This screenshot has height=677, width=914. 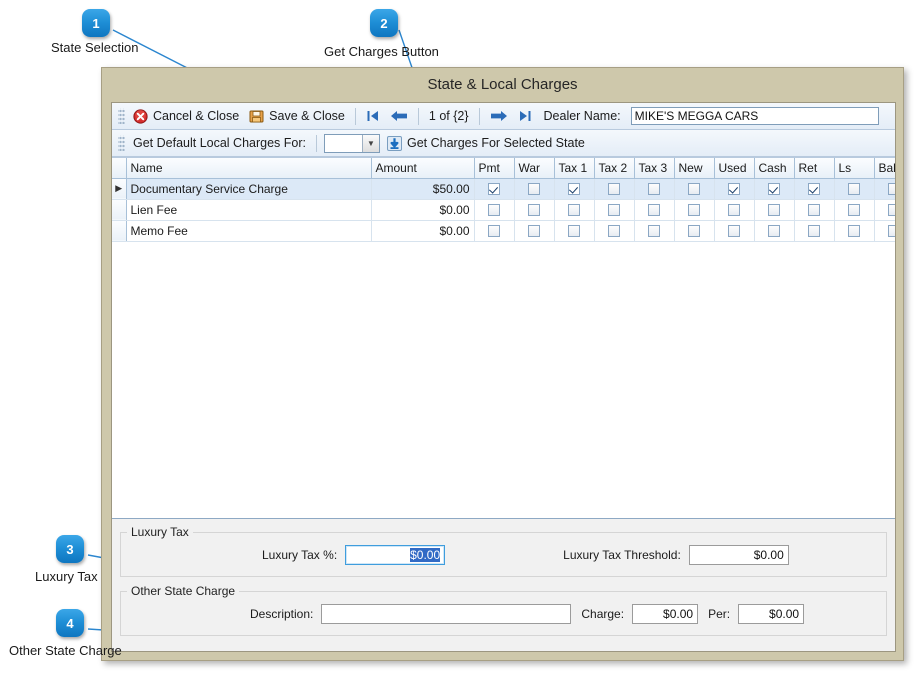 I want to click on dealer-name-input: MIKE'S MEGGA CARS, so click(x=754, y=116).